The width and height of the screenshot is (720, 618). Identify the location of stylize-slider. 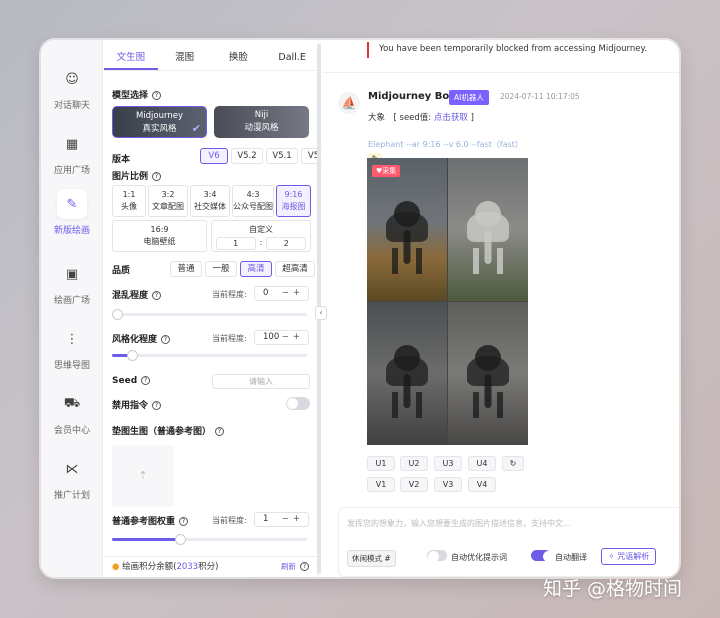
(209, 355).